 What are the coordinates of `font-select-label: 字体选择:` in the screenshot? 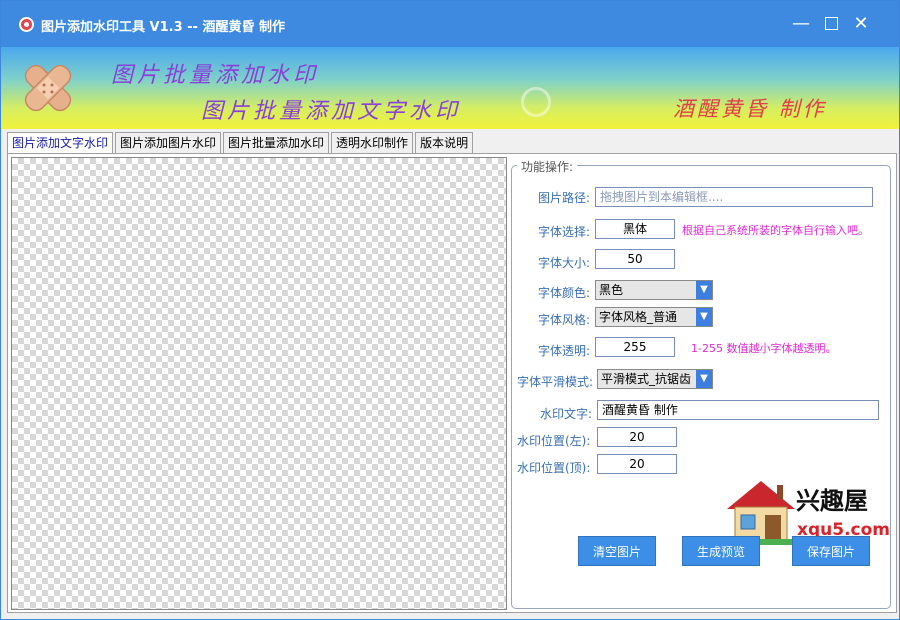 It's located at (564, 232).